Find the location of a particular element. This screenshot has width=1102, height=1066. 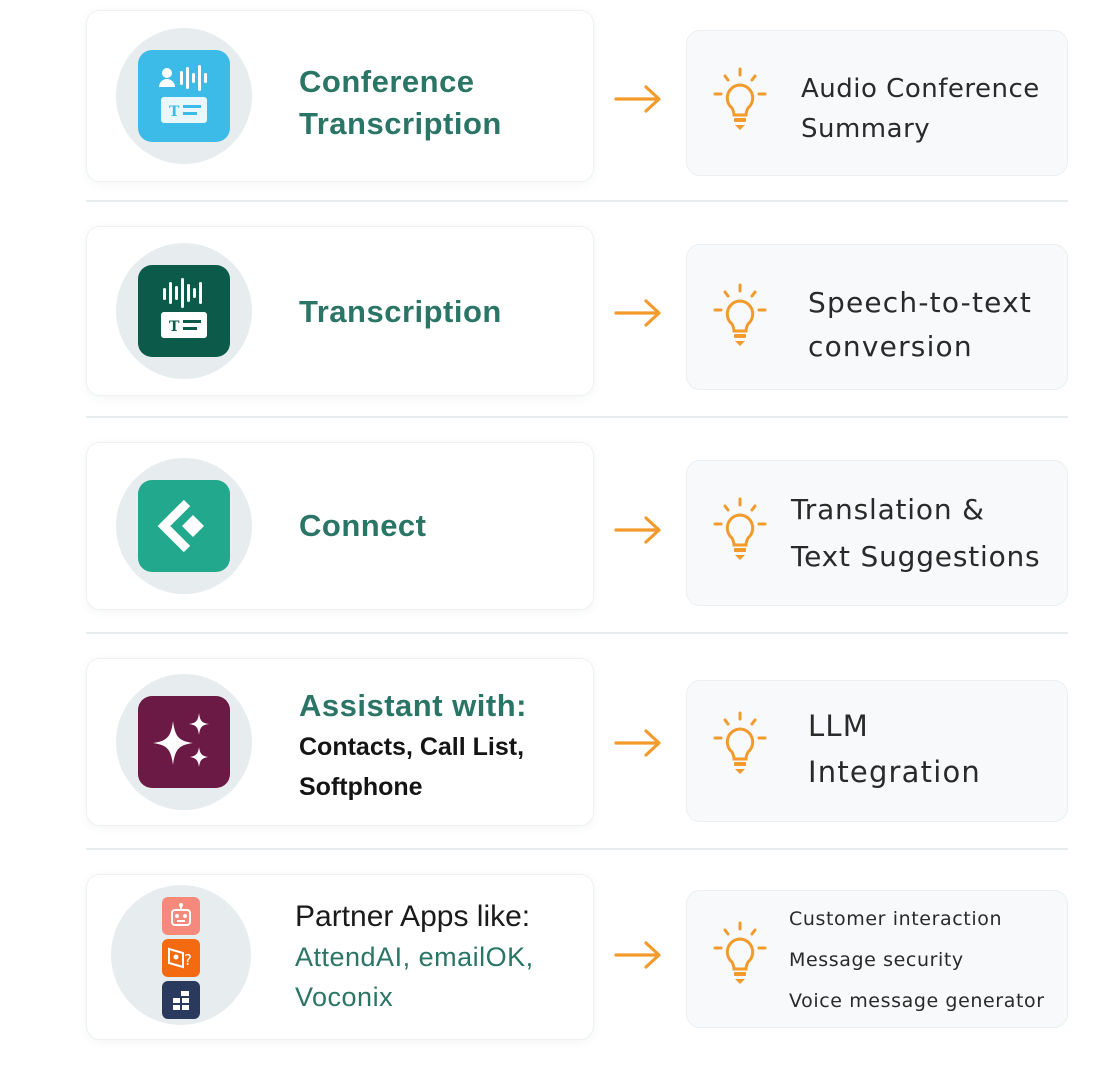

result-text: LLM Integration is located at coordinates (894, 749).